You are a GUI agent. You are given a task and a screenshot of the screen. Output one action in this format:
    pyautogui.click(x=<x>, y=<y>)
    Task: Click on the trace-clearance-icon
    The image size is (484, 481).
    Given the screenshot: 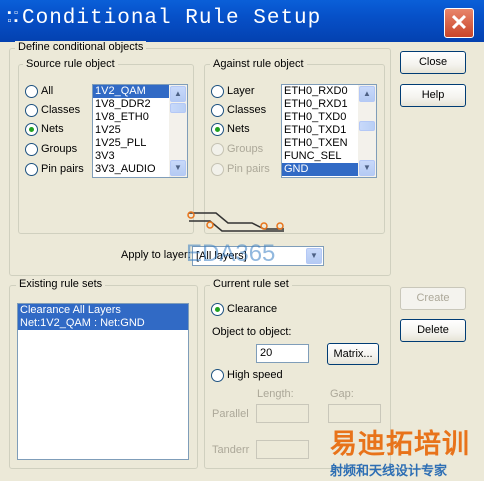 What is the action you would take?
    pyautogui.click(x=235, y=221)
    